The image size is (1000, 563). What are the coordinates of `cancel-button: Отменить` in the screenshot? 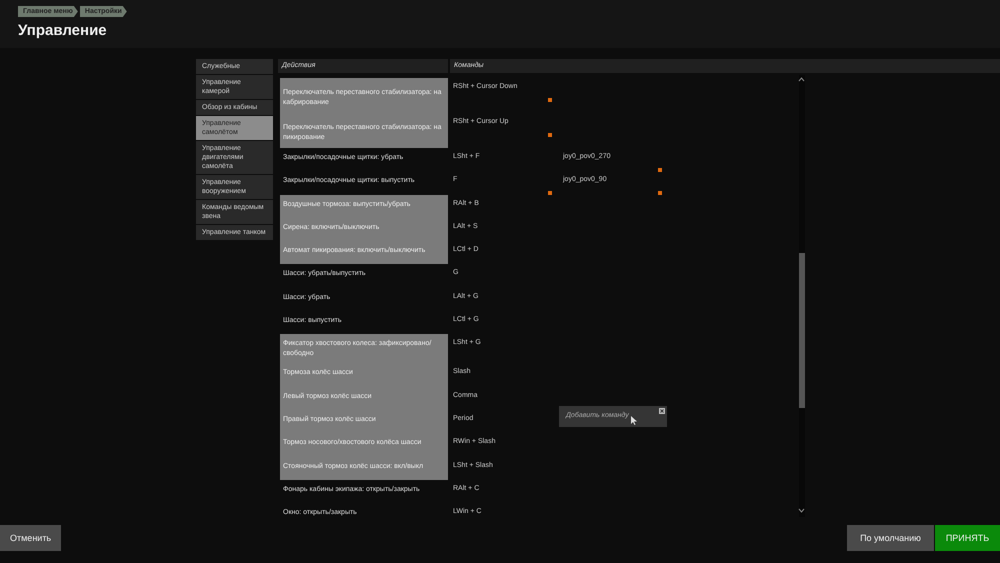 It's located at (31, 538).